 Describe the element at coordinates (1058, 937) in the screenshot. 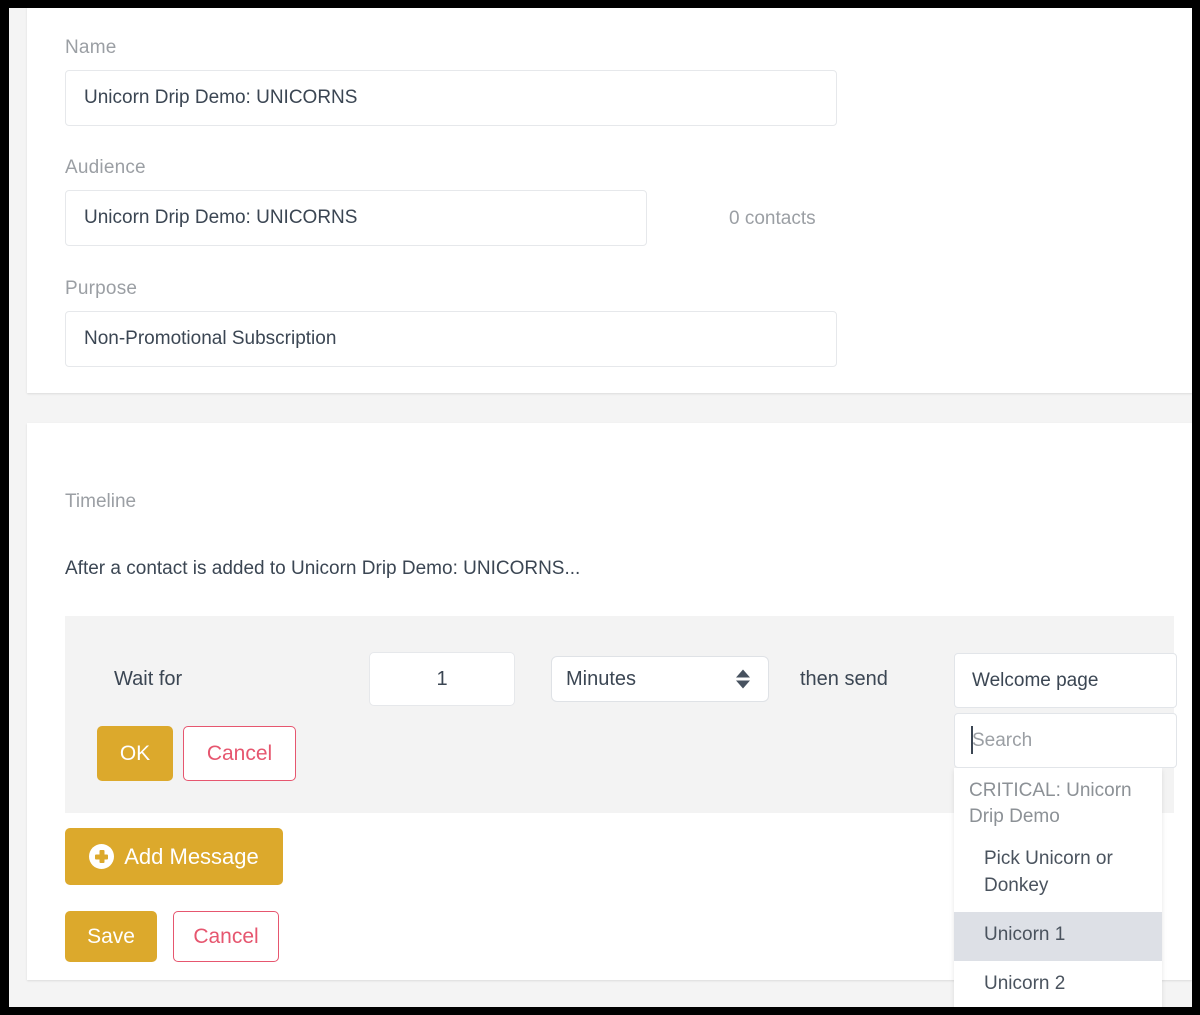

I see `option-item: Unicorn 1` at that location.